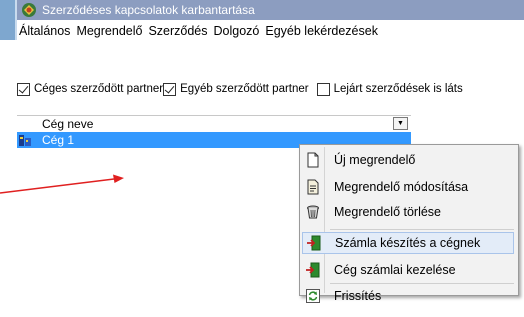 The width and height of the screenshot is (524, 317). Describe the element at coordinates (313, 296) in the screenshot. I see `refresh-icon` at that location.